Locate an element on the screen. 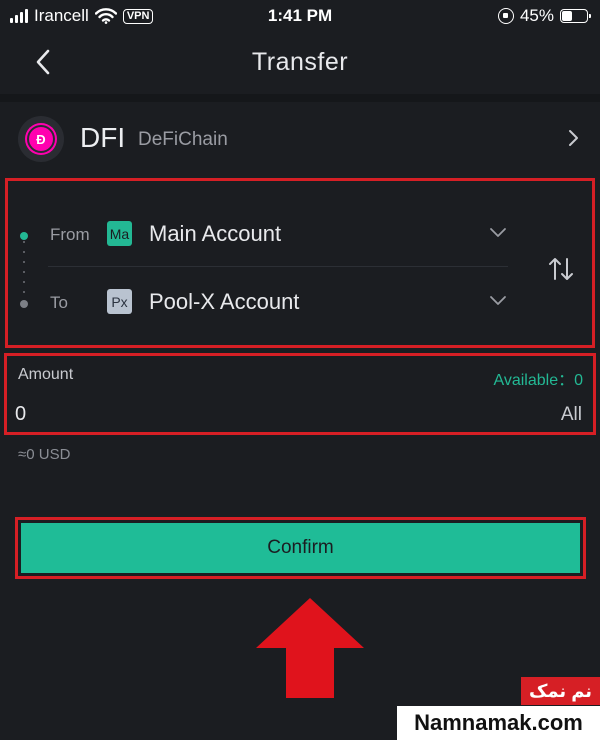 This screenshot has width=600, height=740. coin-selector: Đ DFI DeFiChain is located at coordinates (300, 139).